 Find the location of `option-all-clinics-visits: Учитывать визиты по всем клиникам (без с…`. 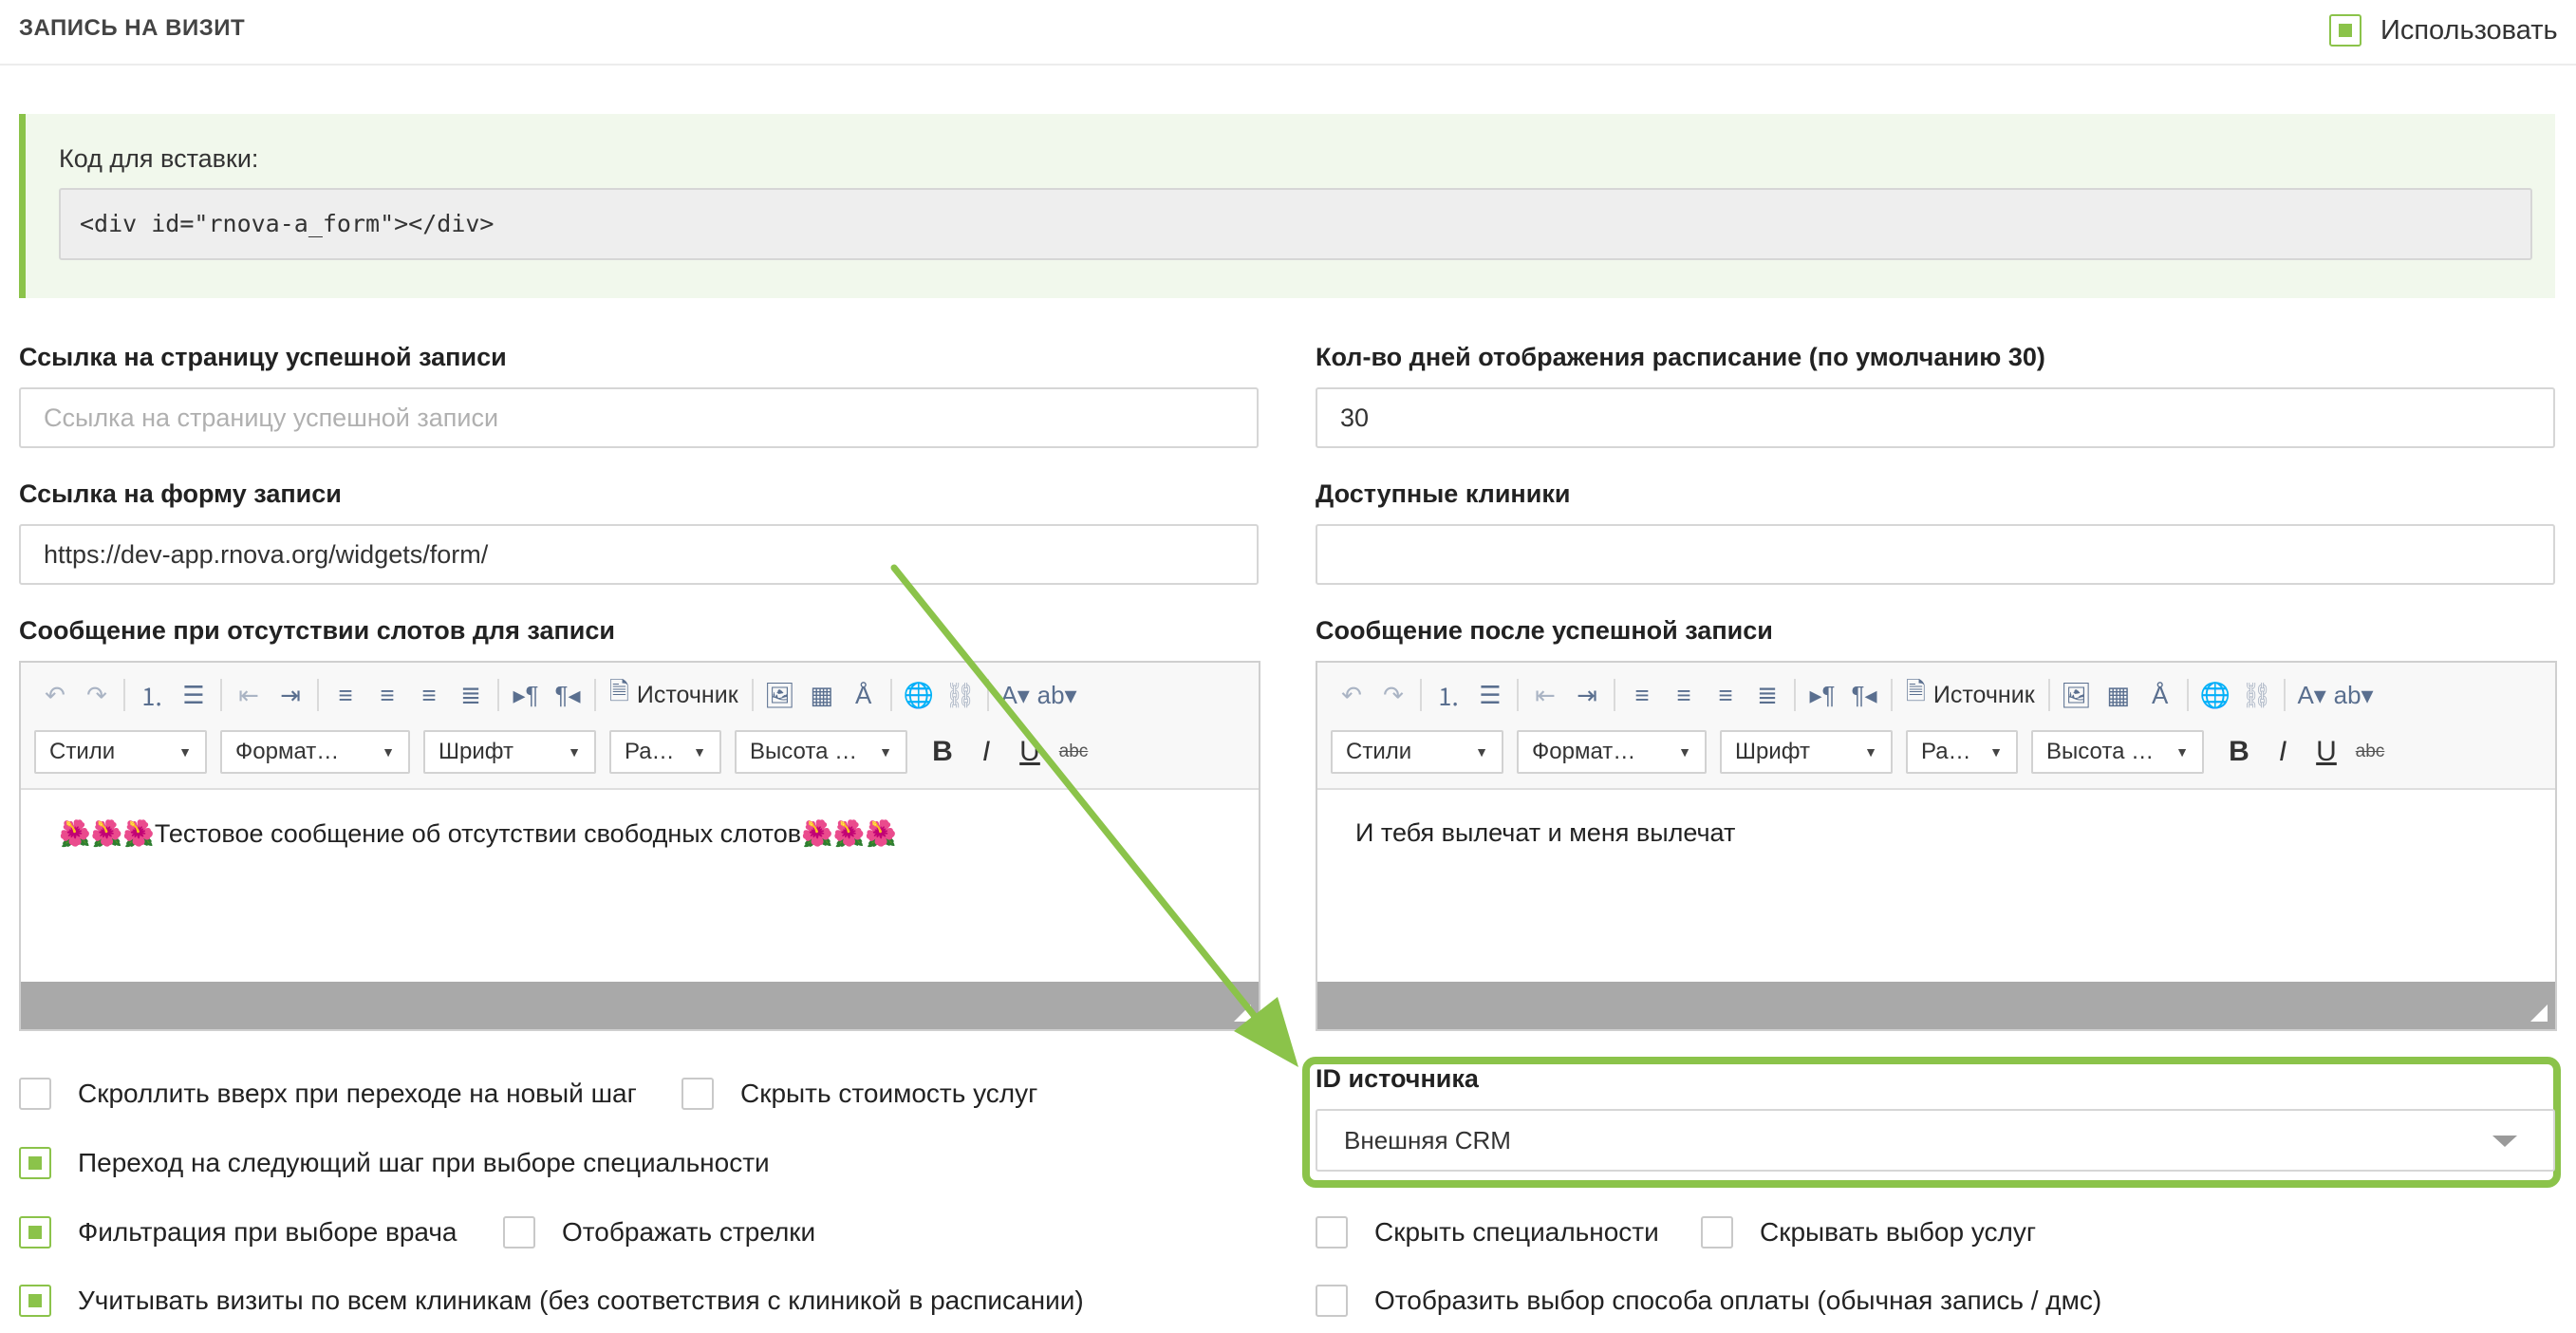

option-all-clinics-visits: Учитывать визиты по всем клиникам (без с… is located at coordinates (551, 1301).